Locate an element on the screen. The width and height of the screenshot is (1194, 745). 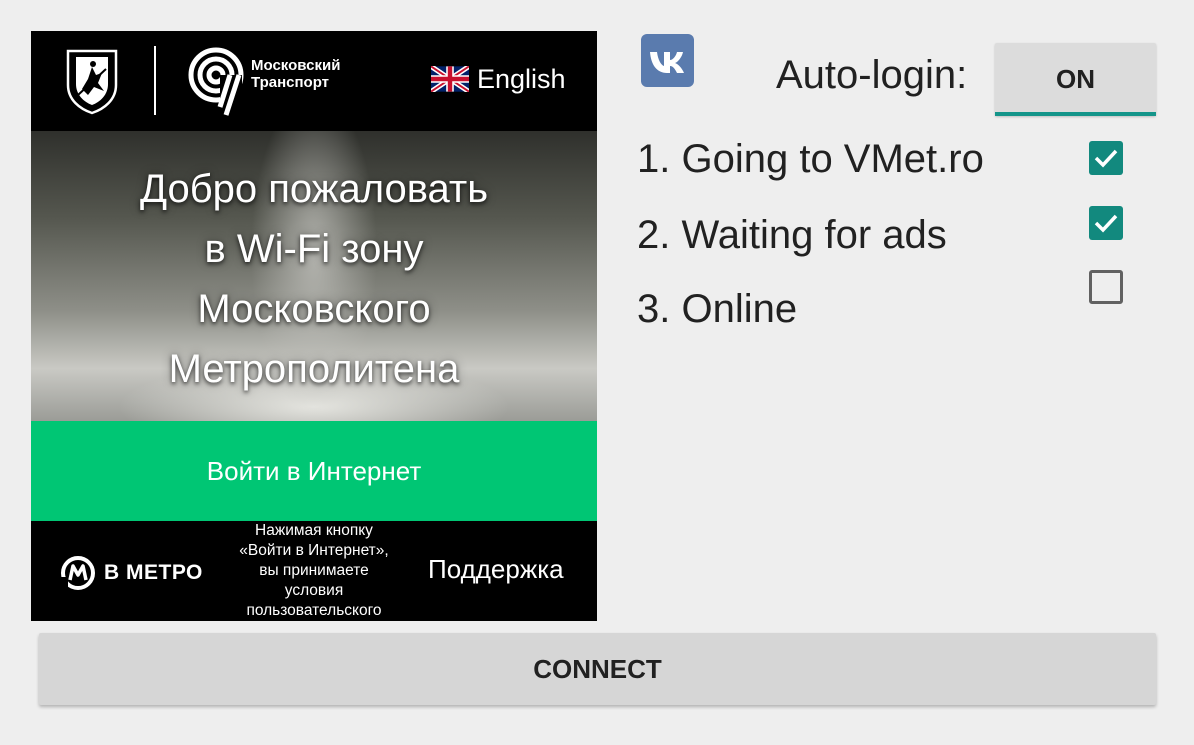
portal-header: Московский Транспорт English is located at coordinates (314, 81).